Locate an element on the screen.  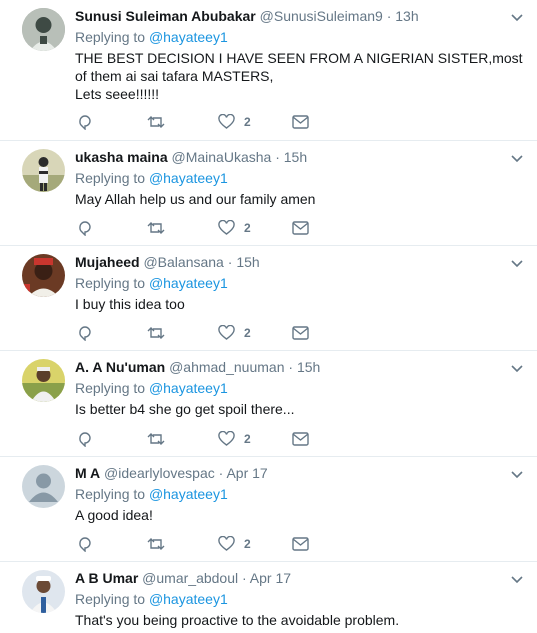
default-avatar-icon is located at coordinates (43, 486).